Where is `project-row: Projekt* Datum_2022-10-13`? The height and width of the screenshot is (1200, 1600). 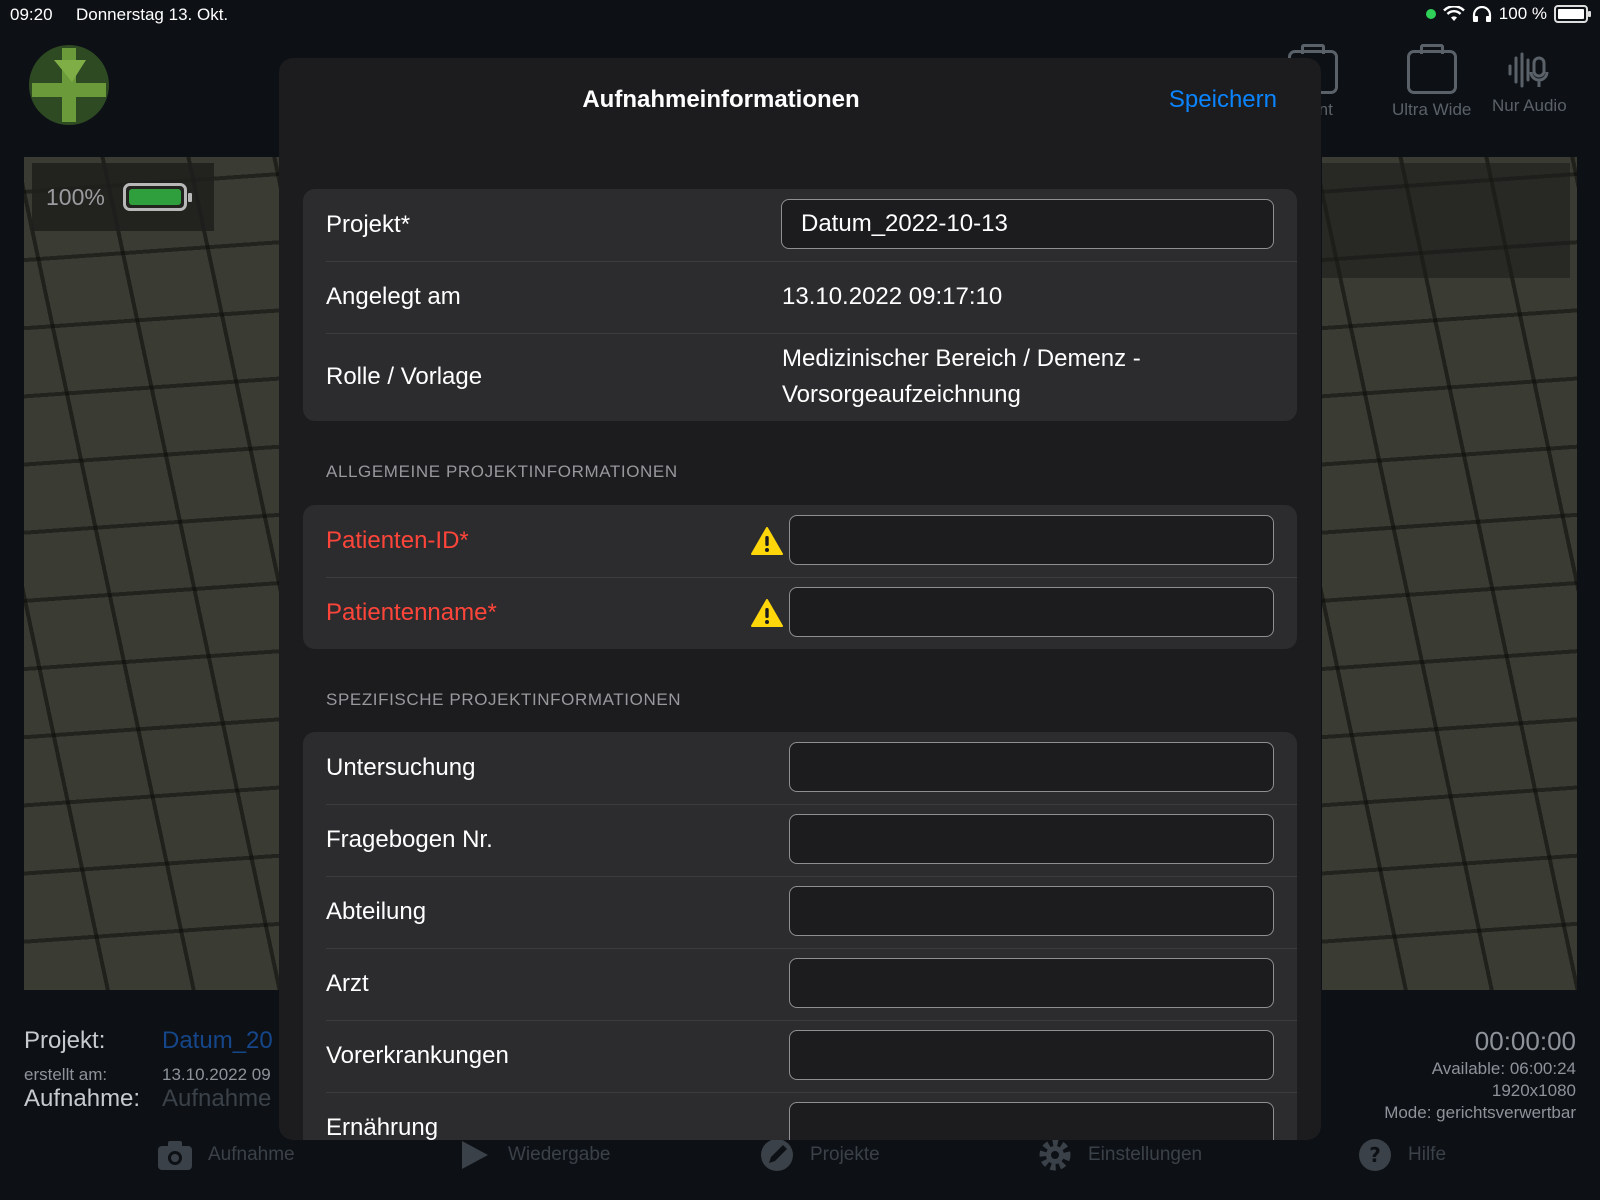 project-row: Projekt* Datum_2022-10-13 is located at coordinates (800, 225).